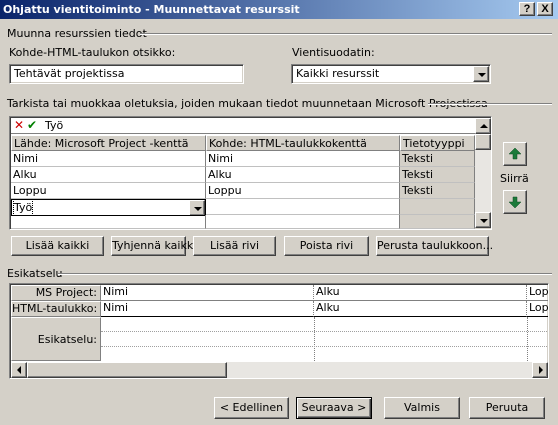 The height and width of the screenshot is (425, 558). I want to click on move-label: Siirrä, so click(514, 178).